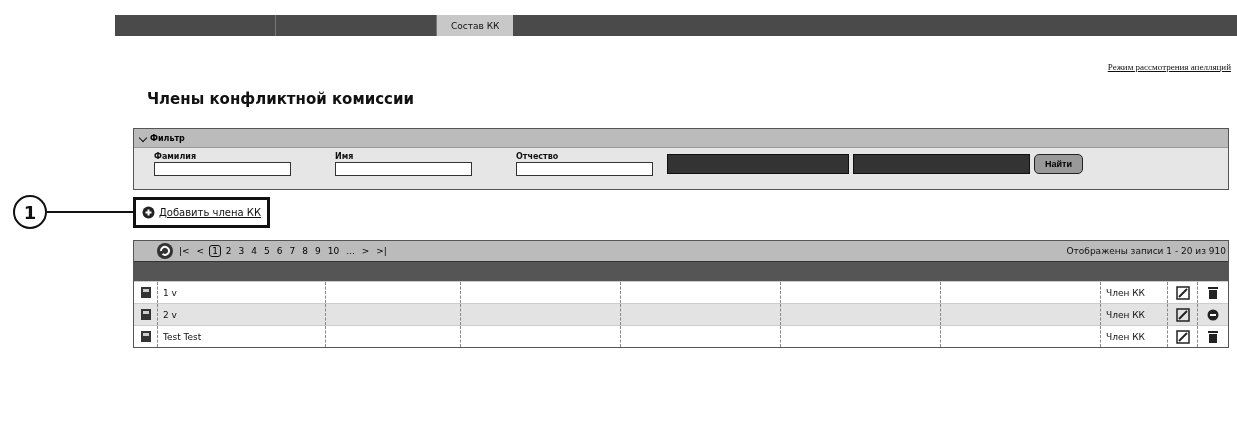 The width and height of the screenshot is (1237, 421). What do you see at coordinates (305, 251) in the screenshot?
I see `page-button: 8` at bounding box center [305, 251].